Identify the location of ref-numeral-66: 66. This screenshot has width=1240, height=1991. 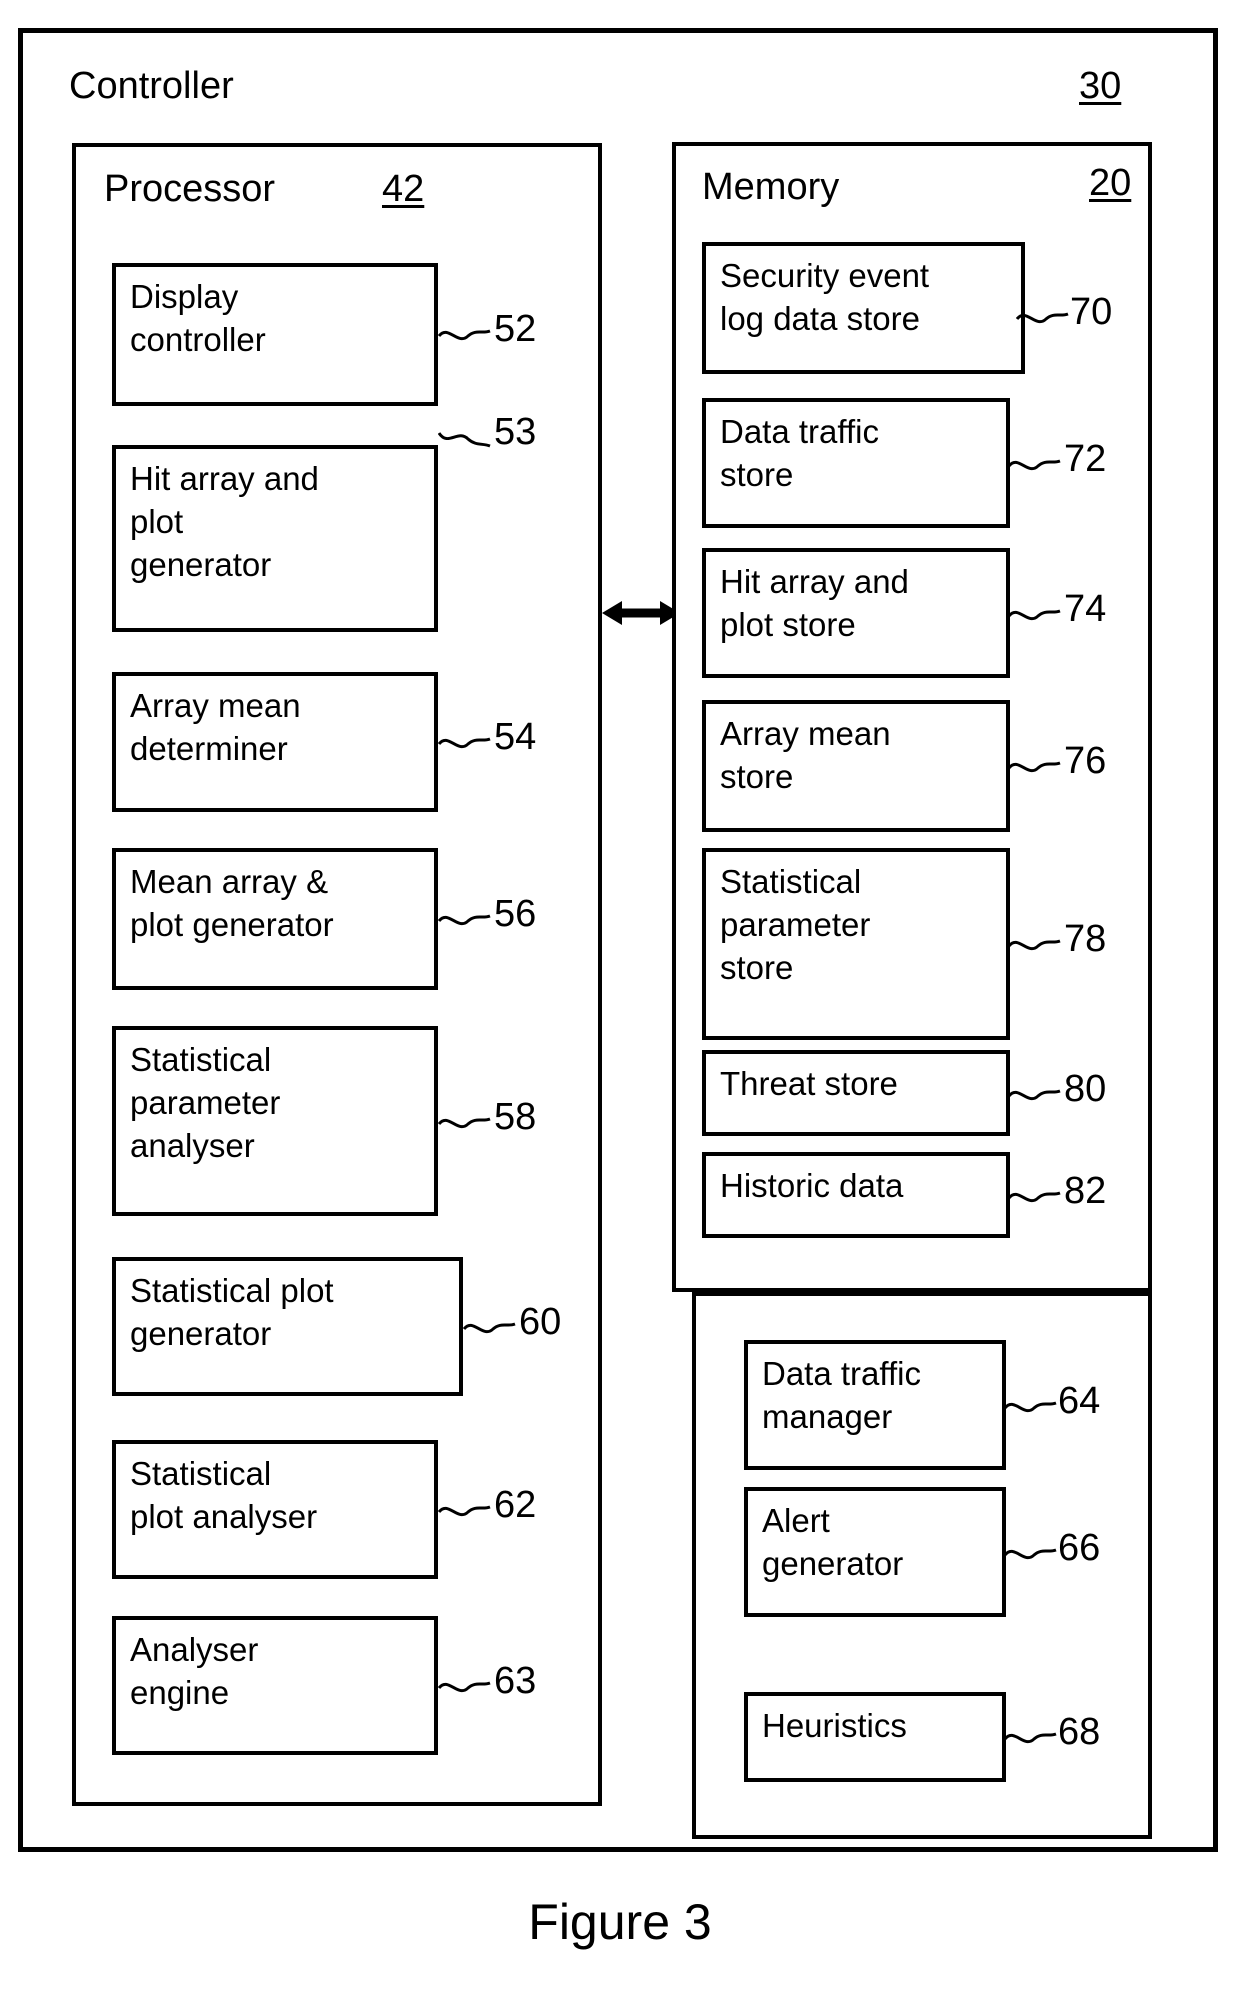
(1079, 1548).